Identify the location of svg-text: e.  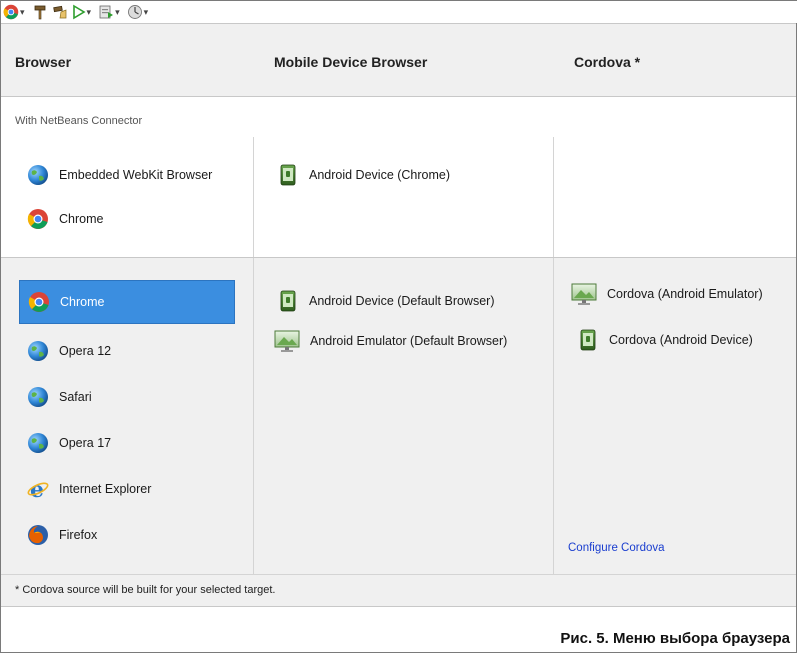
(37, 489).